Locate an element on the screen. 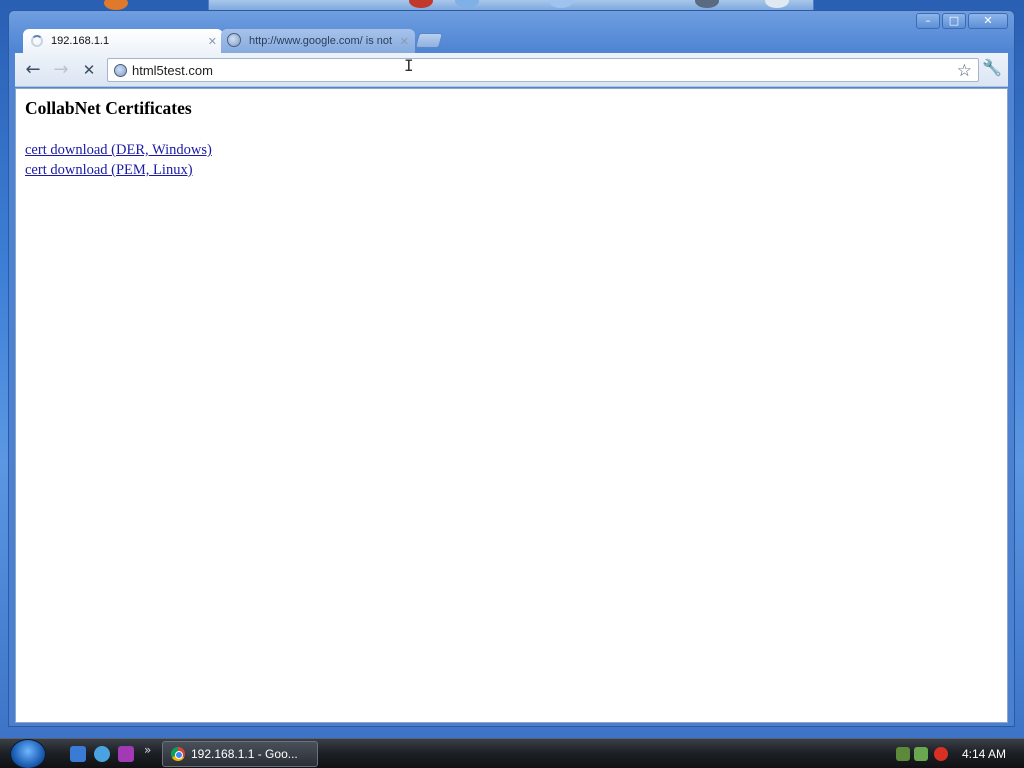 The image size is (1024, 768). globe-icon is located at coordinates (235, 41).